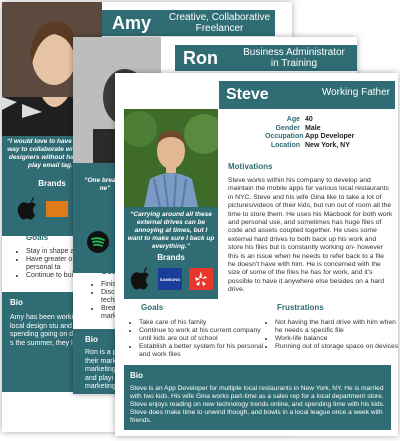 The width and height of the screenshot is (400, 441). Describe the element at coordinates (287, 128) in the screenshot. I see `profile-label: Gender` at that location.